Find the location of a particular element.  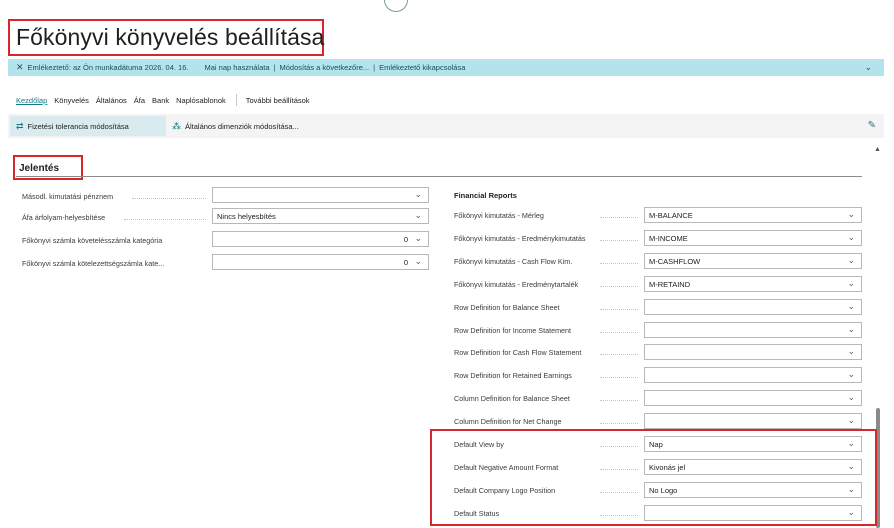

balance-sheet-value: M-BALANCE is located at coordinates (671, 215).